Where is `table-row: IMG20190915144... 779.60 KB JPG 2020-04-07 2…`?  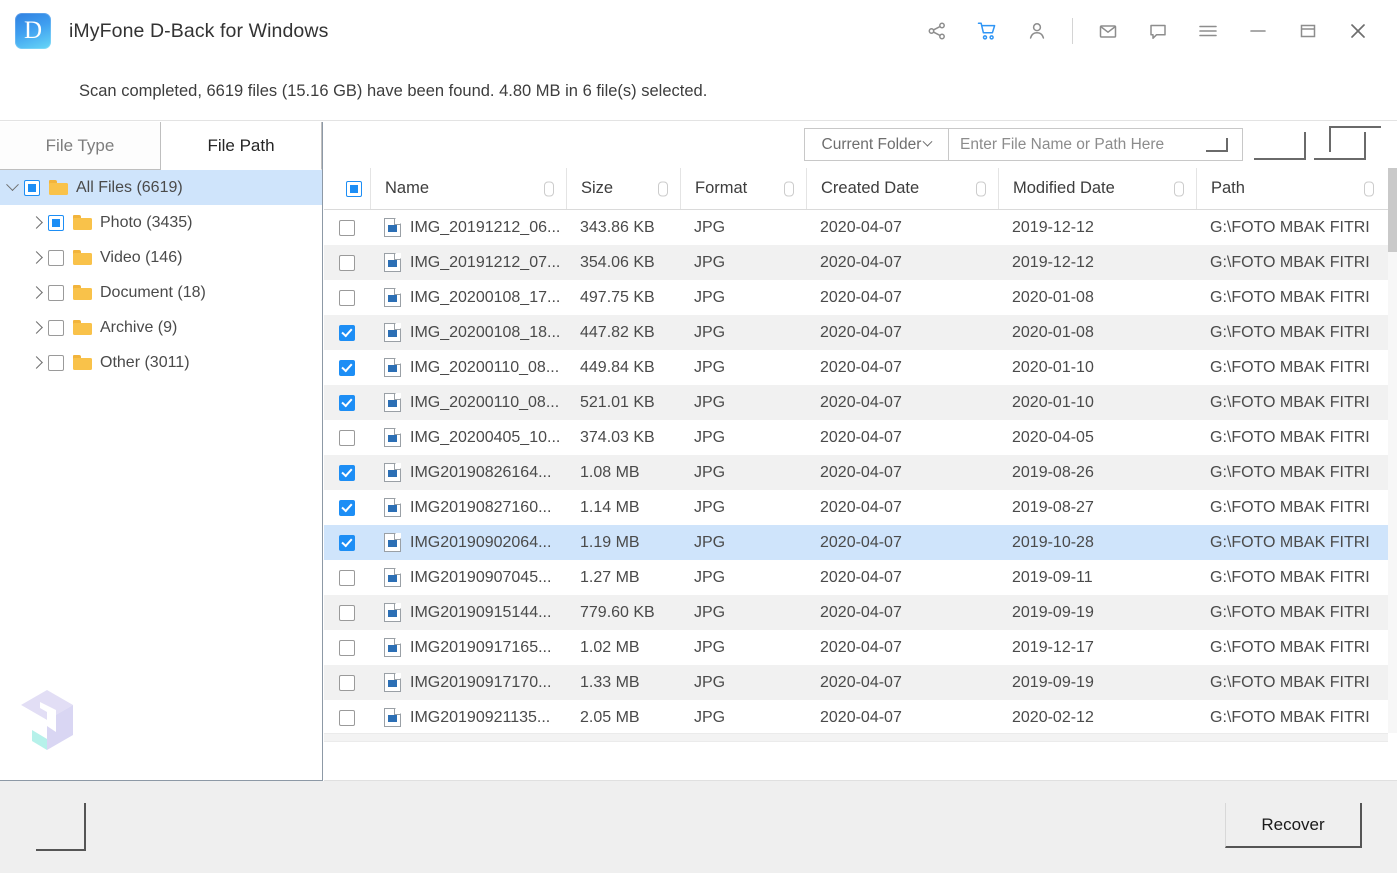
table-row: IMG20190915144... 779.60 KB JPG 2020-04-07 2… is located at coordinates (860, 612).